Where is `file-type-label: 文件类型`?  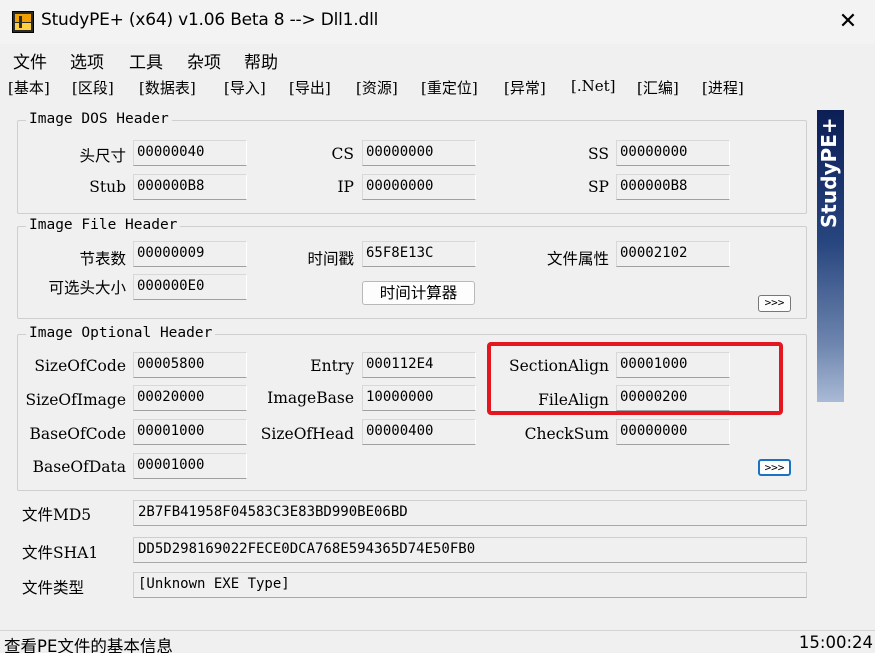
file-type-label: 文件类型 is located at coordinates (53, 588).